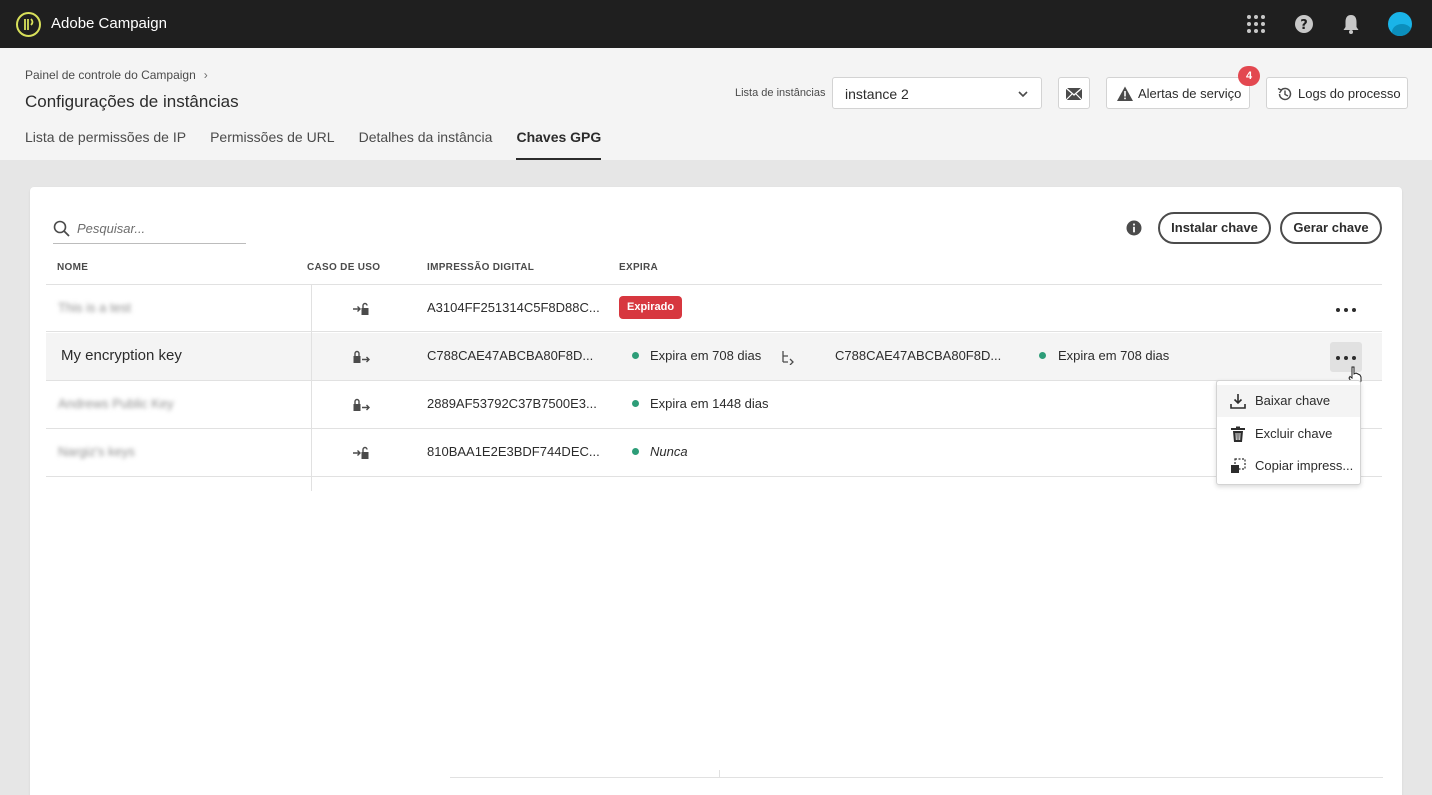 The width and height of the screenshot is (1432, 795). I want to click on column-header-fingerprint: IMPRESSÃO DIGITAL, so click(480, 267).